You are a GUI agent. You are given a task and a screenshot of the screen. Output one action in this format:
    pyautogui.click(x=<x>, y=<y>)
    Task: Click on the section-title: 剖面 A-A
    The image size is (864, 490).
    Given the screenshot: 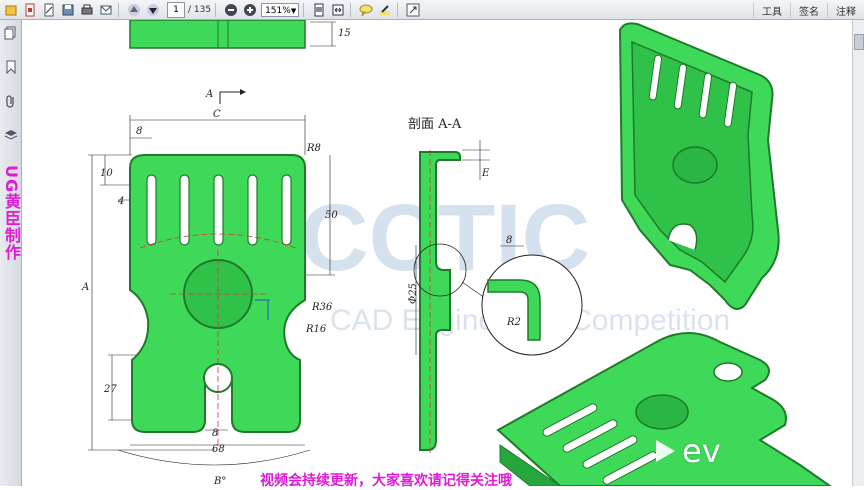 What is the action you would take?
    pyautogui.click(x=435, y=124)
    